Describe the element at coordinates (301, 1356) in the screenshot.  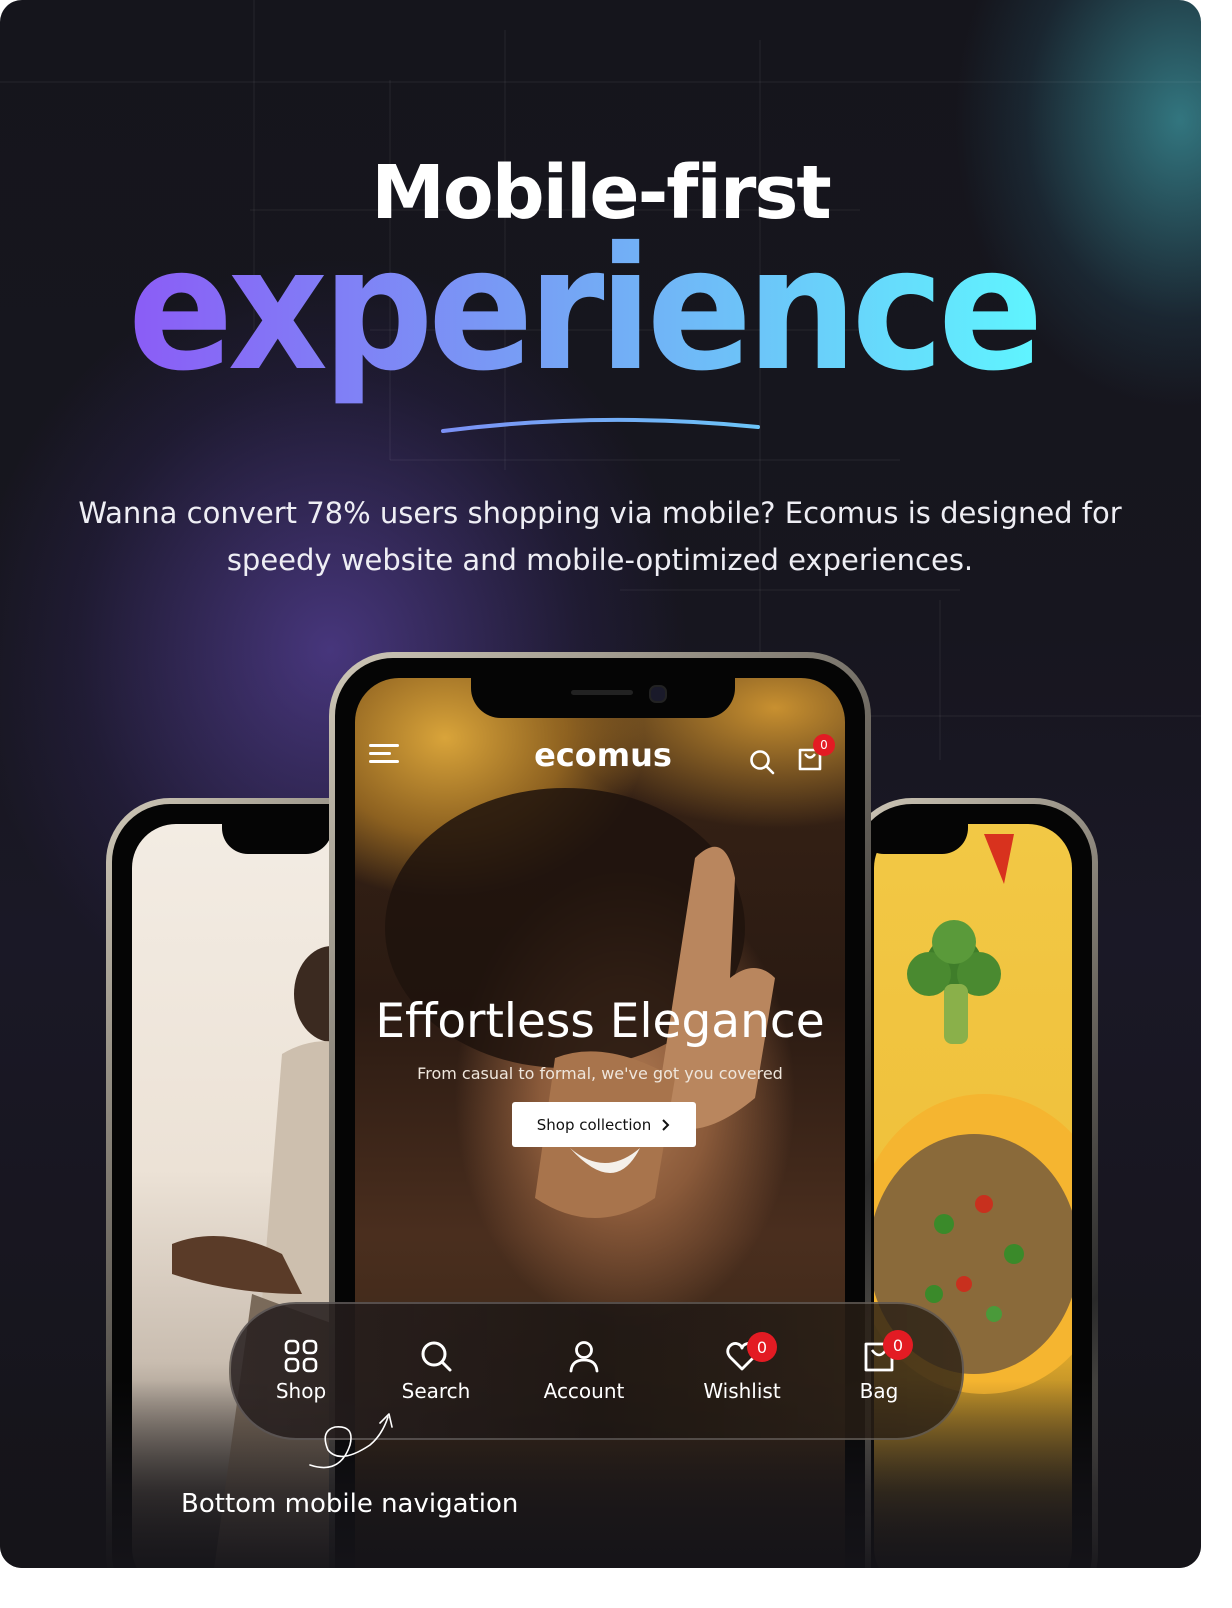
I see `grid-icon` at that location.